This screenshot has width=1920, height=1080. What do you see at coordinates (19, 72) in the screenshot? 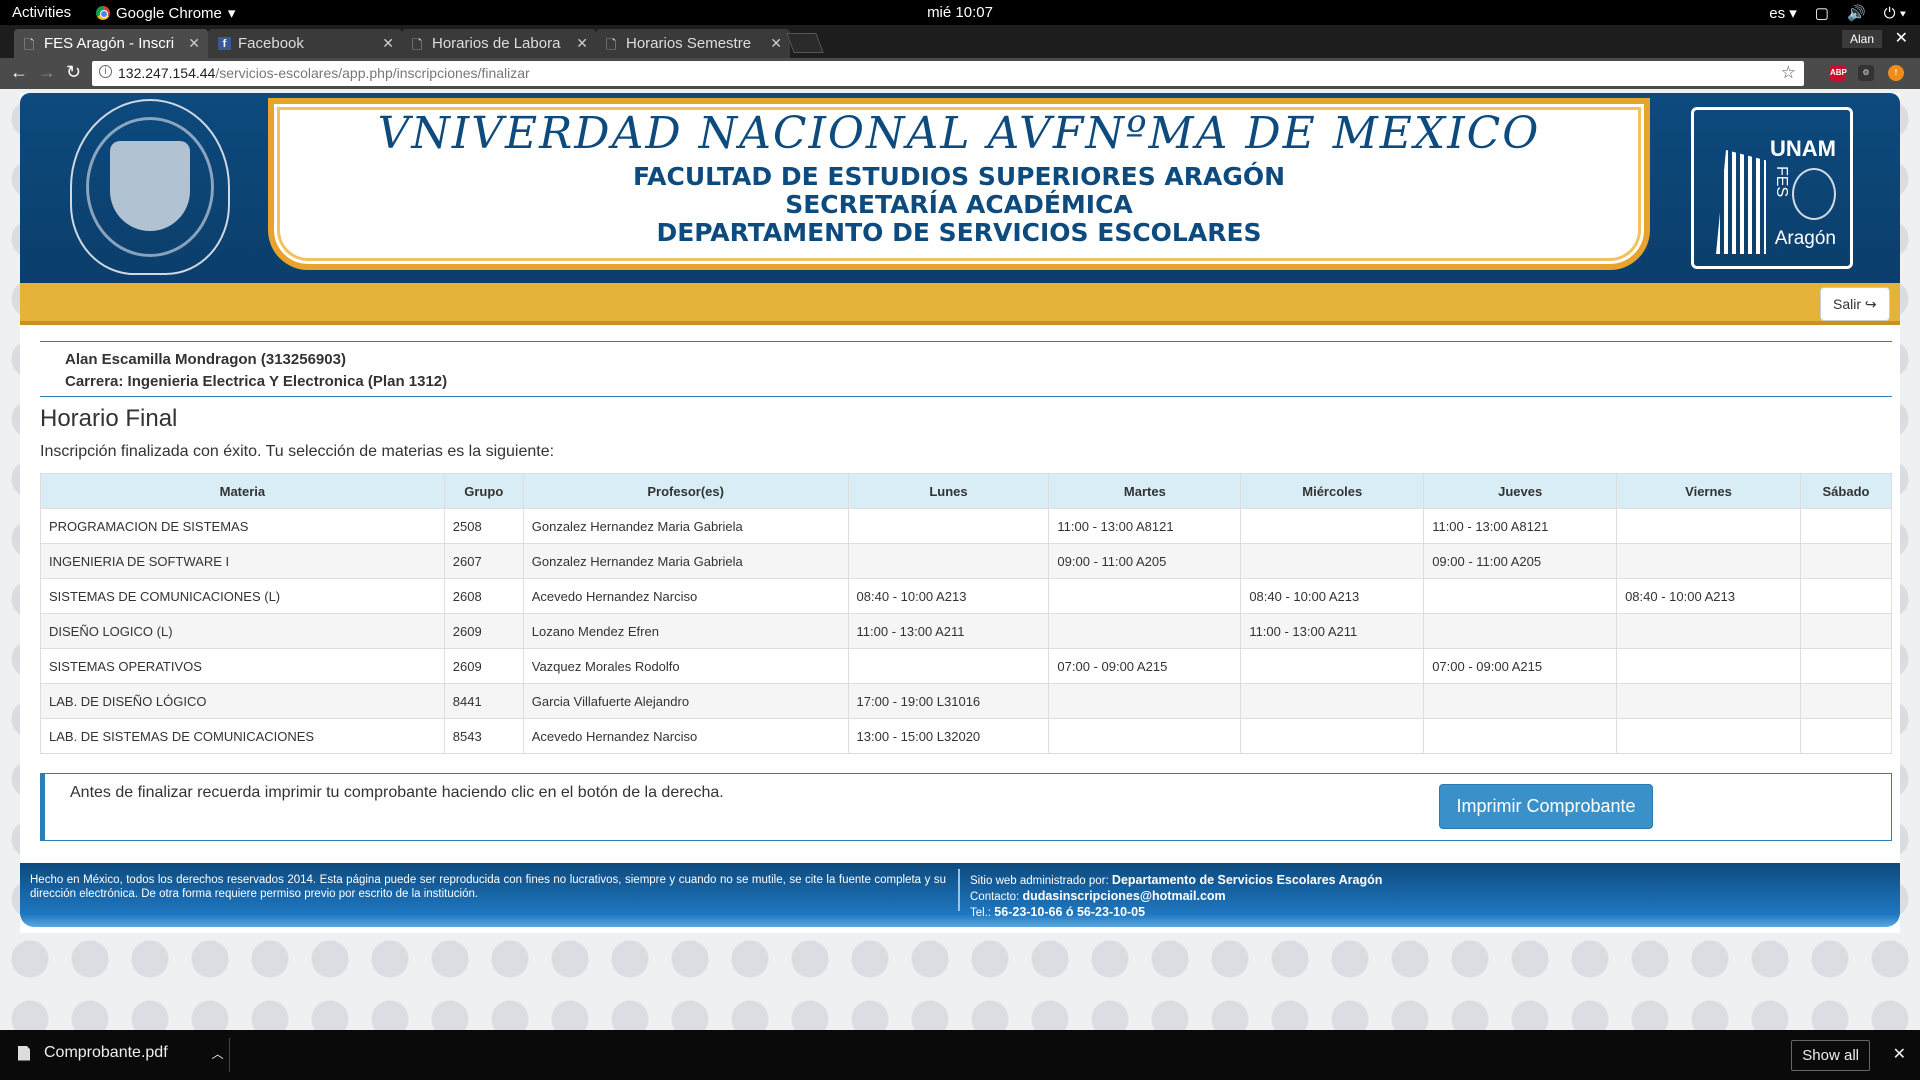
I see `back-arrow-icon: ←` at bounding box center [19, 72].